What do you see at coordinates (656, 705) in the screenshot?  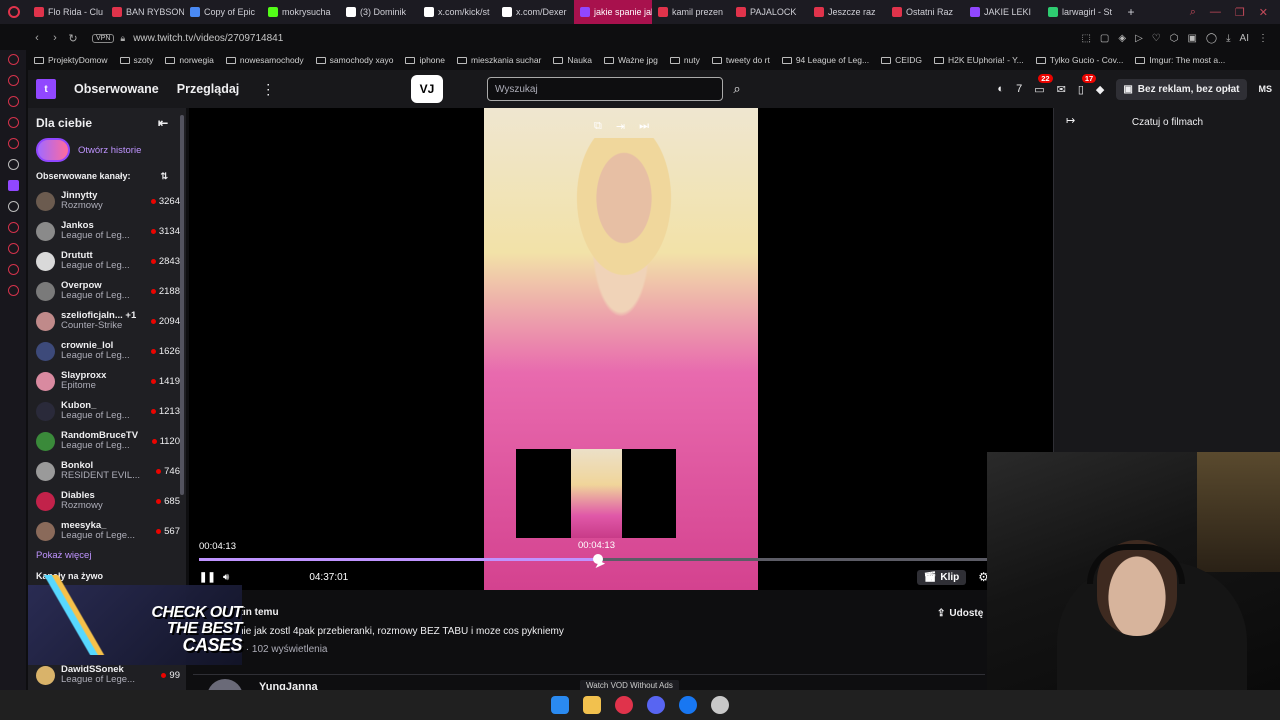 I see `discord-icon` at bounding box center [656, 705].